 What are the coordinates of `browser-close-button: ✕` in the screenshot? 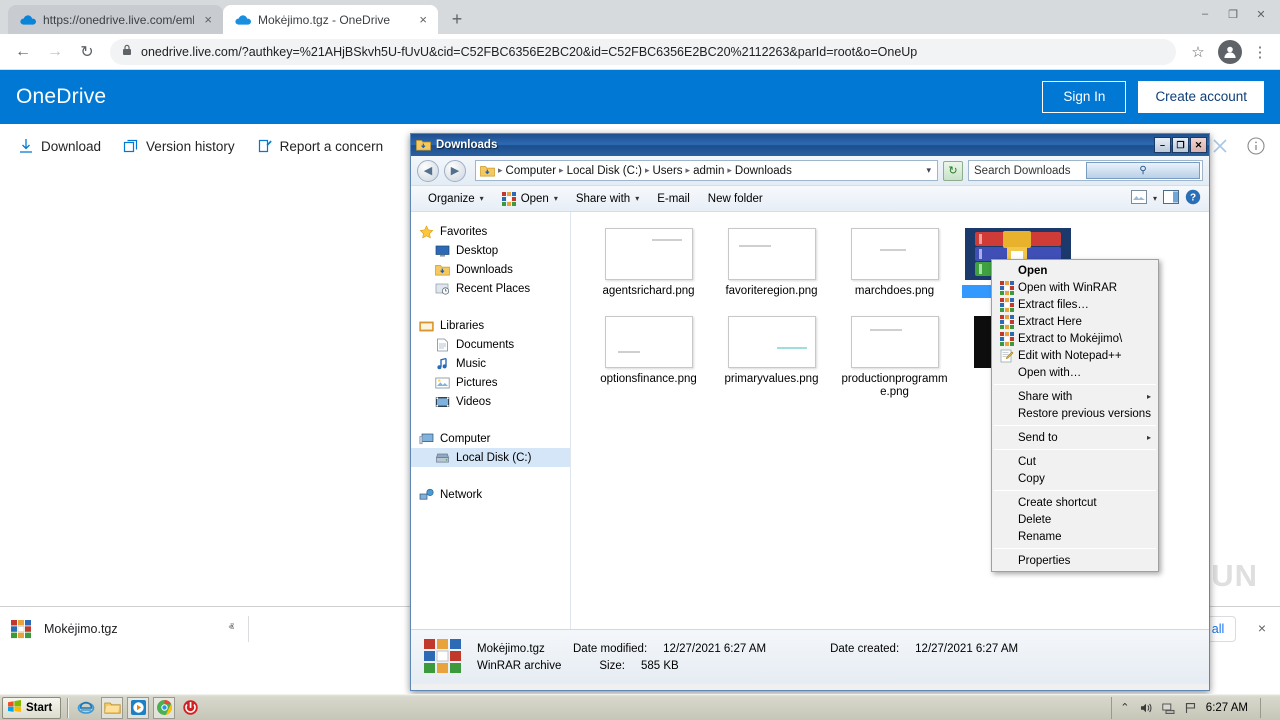 It's located at (1261, 14).